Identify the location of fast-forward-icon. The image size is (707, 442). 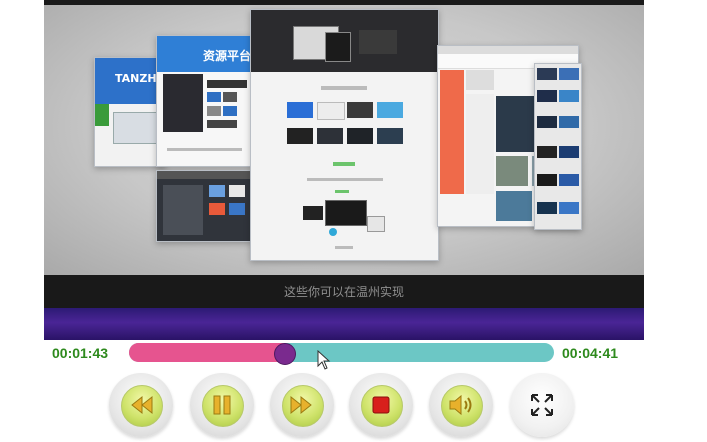
(301, 405).